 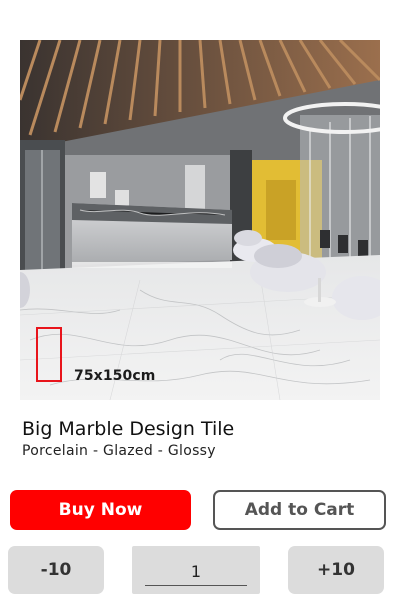 What do you see at coordinates (56, 570) in the screenshot?
I see `decrement-quantity-button: -10` at bounding box center [56, 570].